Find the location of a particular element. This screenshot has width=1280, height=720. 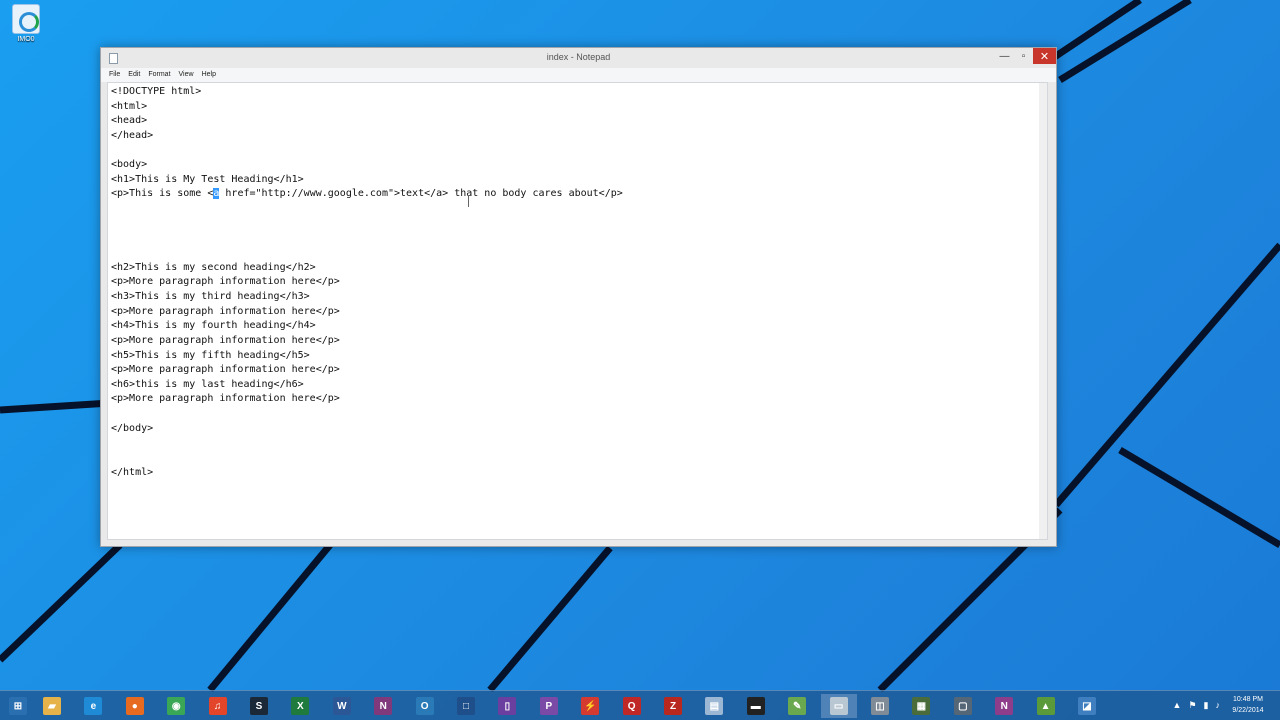

vertical-scrollbar is located at coordinates (1043, 311).